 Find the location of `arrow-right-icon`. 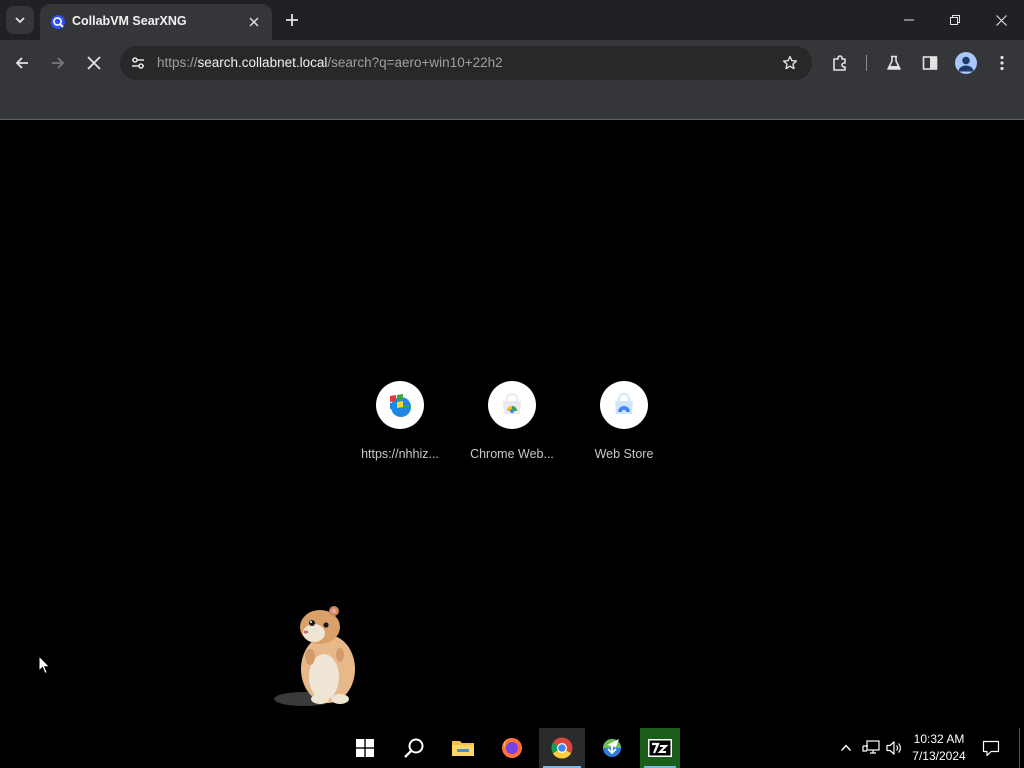

arrow-right-icon is located at coordinates (58, 63).